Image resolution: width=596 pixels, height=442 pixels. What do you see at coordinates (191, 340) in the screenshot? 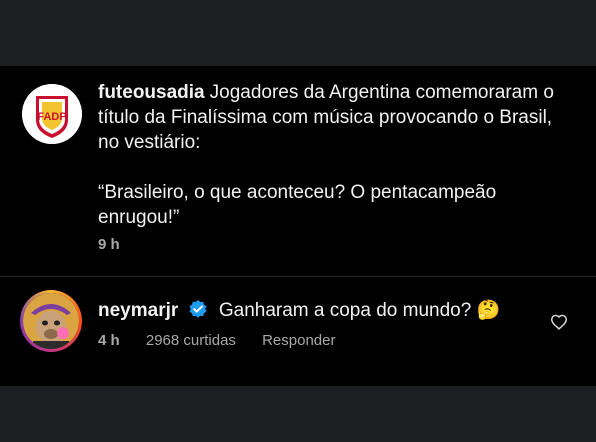
I see `comment-likes: 2968 curtidas` at bounding box center [191, 340].